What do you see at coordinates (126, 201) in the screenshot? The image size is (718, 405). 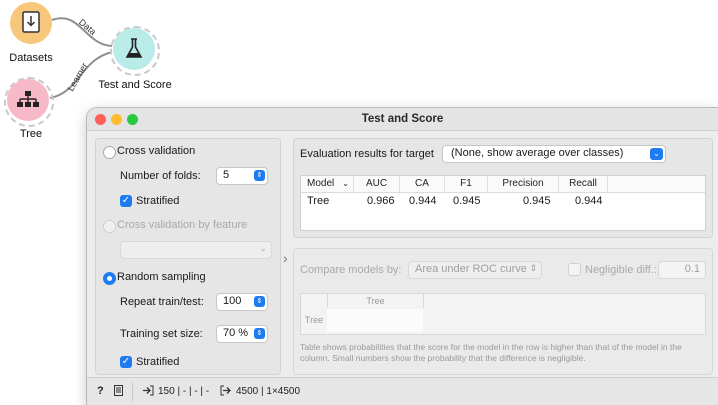 I see `stratified-checkbox-1: ✓` at bounding box center [126, 201].